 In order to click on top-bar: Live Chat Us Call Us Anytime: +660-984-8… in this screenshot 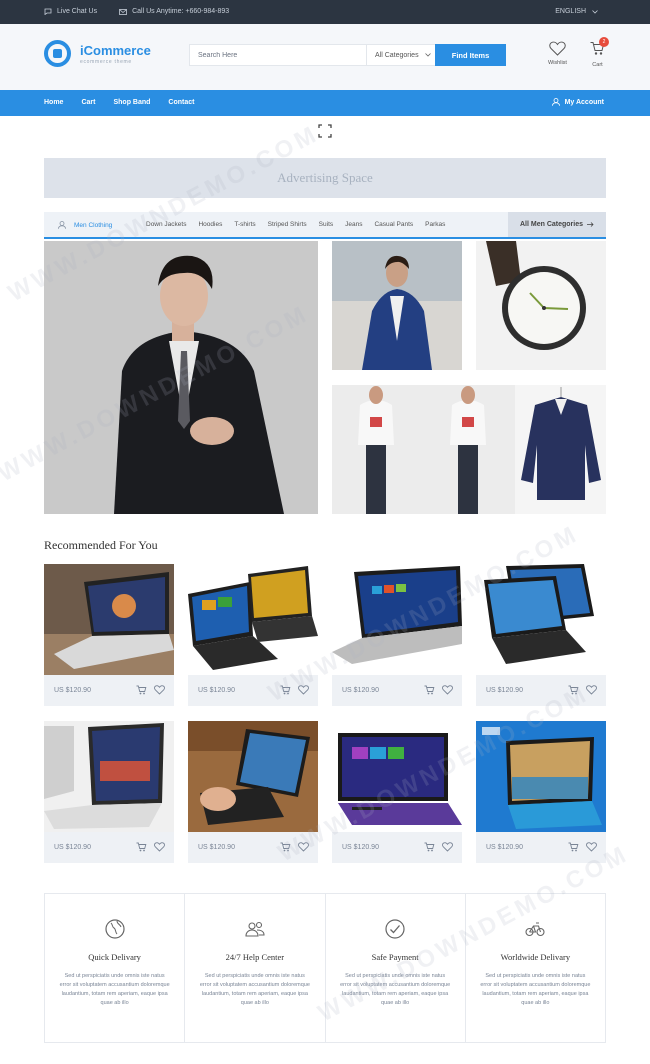, I will do `click(325, 12)`.